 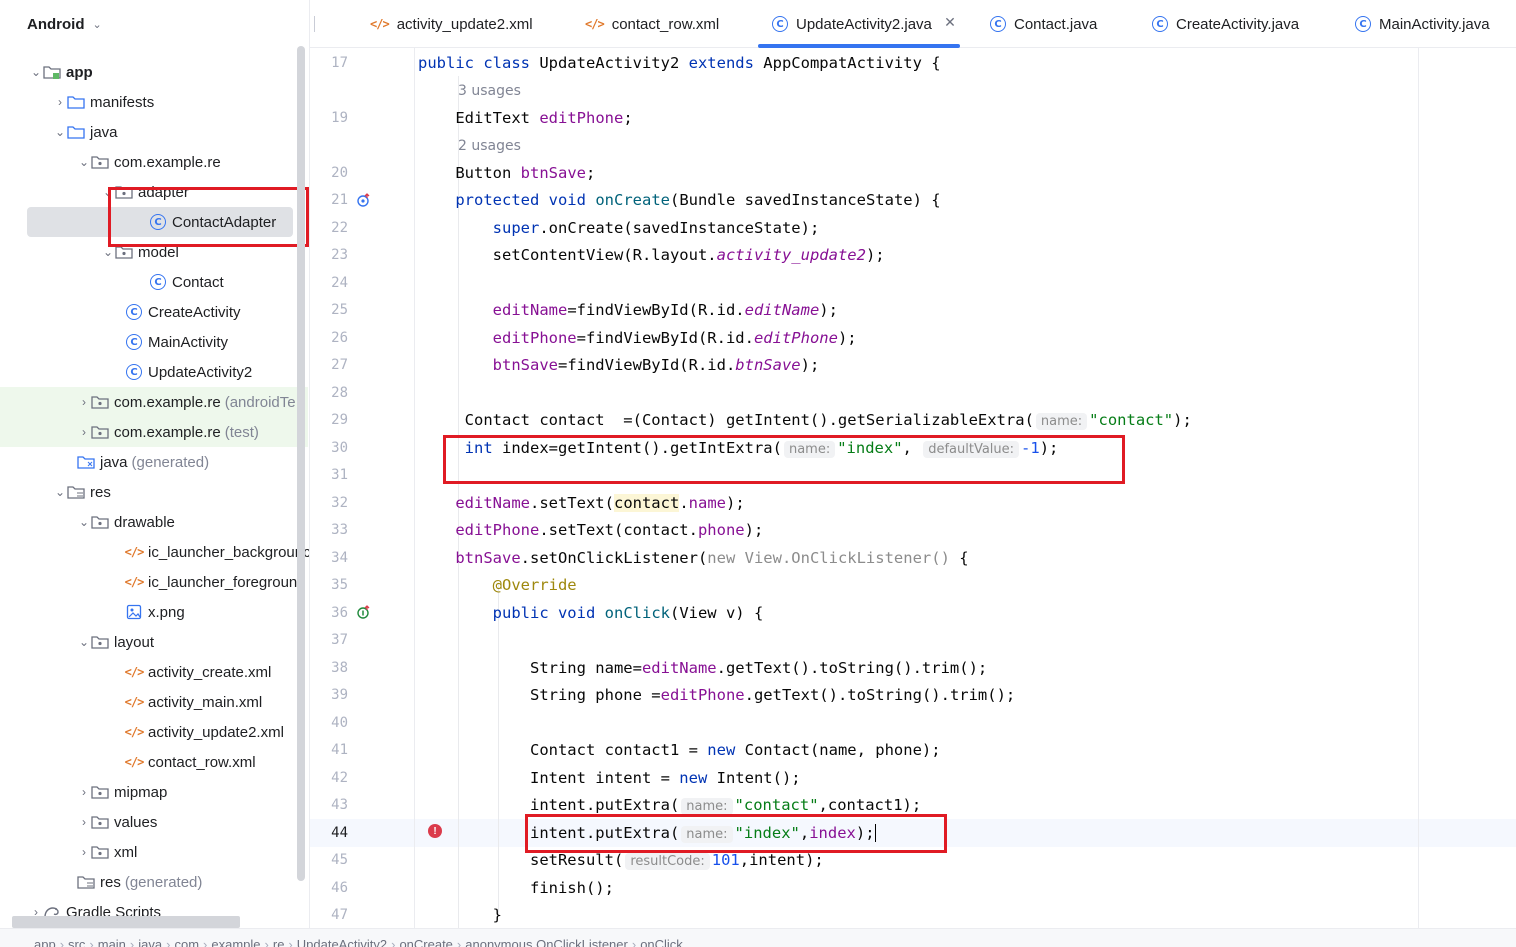 What do you see at coordinates (45, 942) in the screenshot?
I see `breadcrumb-item: app` at bounding box center [45, 942].